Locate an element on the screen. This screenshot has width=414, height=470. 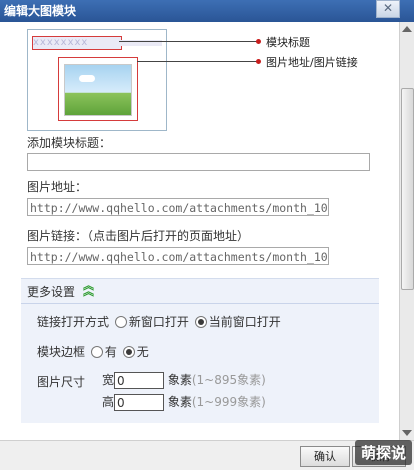
confirm-button: 确认 is located at coordinates (325, 456).